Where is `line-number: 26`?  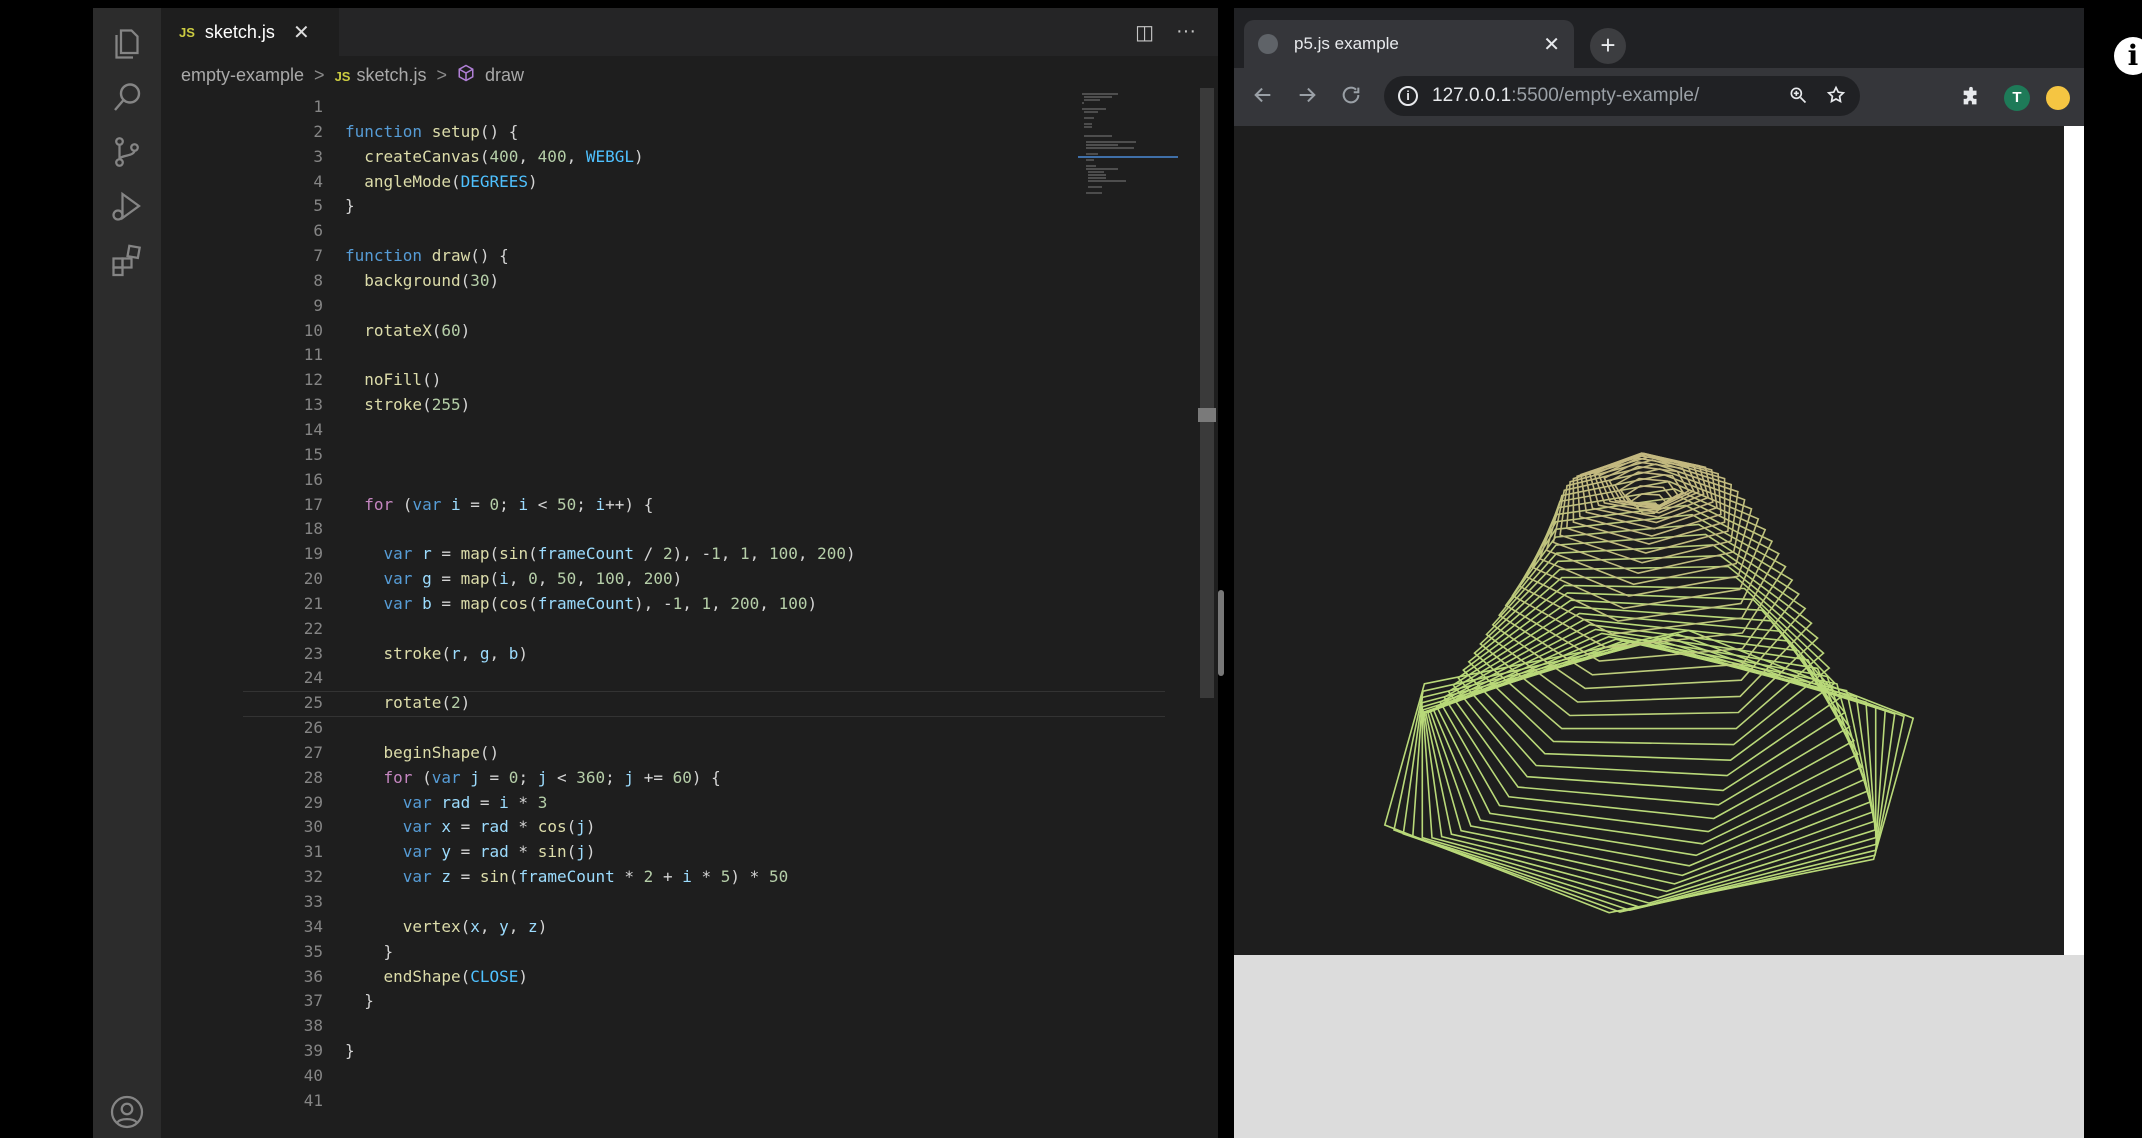 line-number: 26 is located at coordinates (313, 728).